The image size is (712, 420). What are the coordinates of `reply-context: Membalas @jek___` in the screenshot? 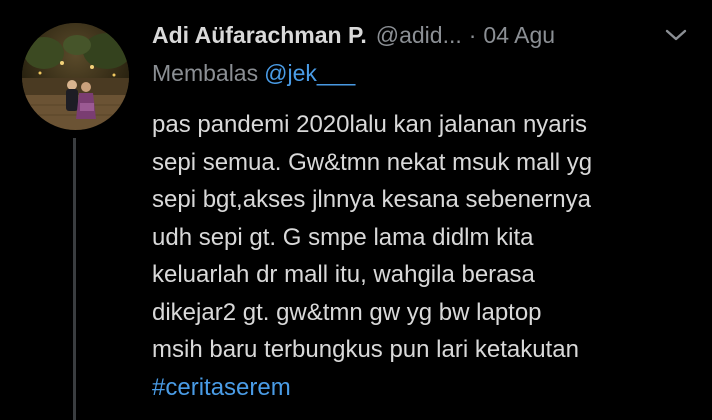 It's located at (253, 73).